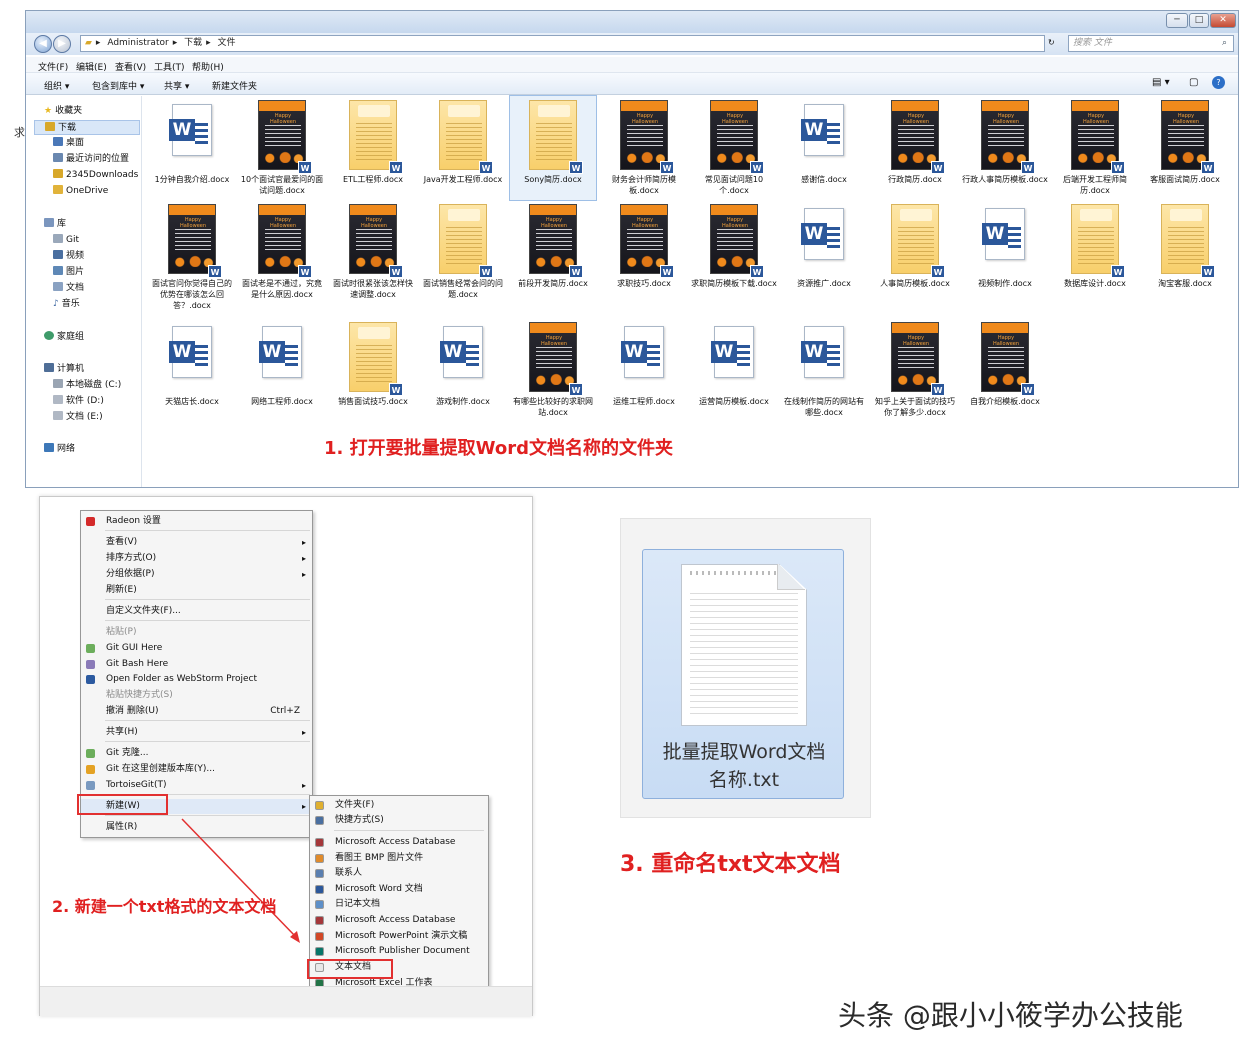 This screenshot has height=1056, width=1257. Describe the element at coordinates (58, 157) in the screenshot. I see `recent-places-icon` at that location.